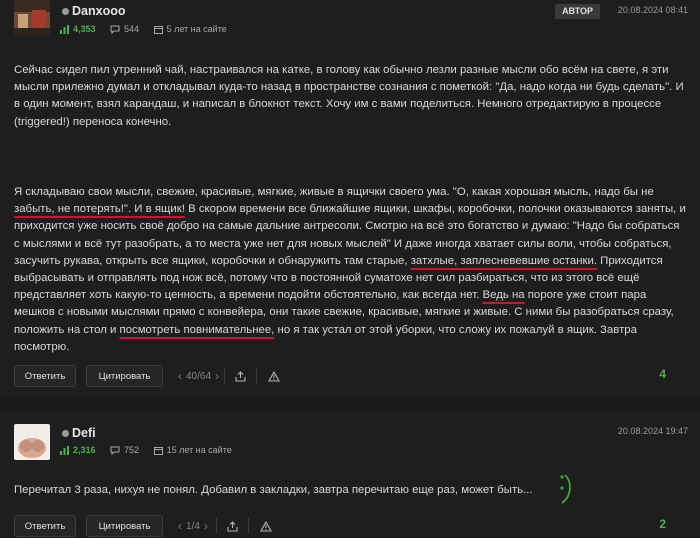  I want to click on user-stats: 4,353 544 5 лет на сайте, so click(149, 30).